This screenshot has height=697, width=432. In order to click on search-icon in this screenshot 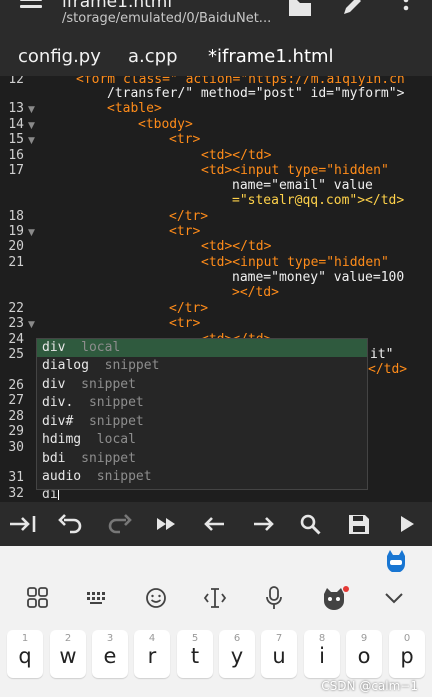, I will do `click(311, 524)`.